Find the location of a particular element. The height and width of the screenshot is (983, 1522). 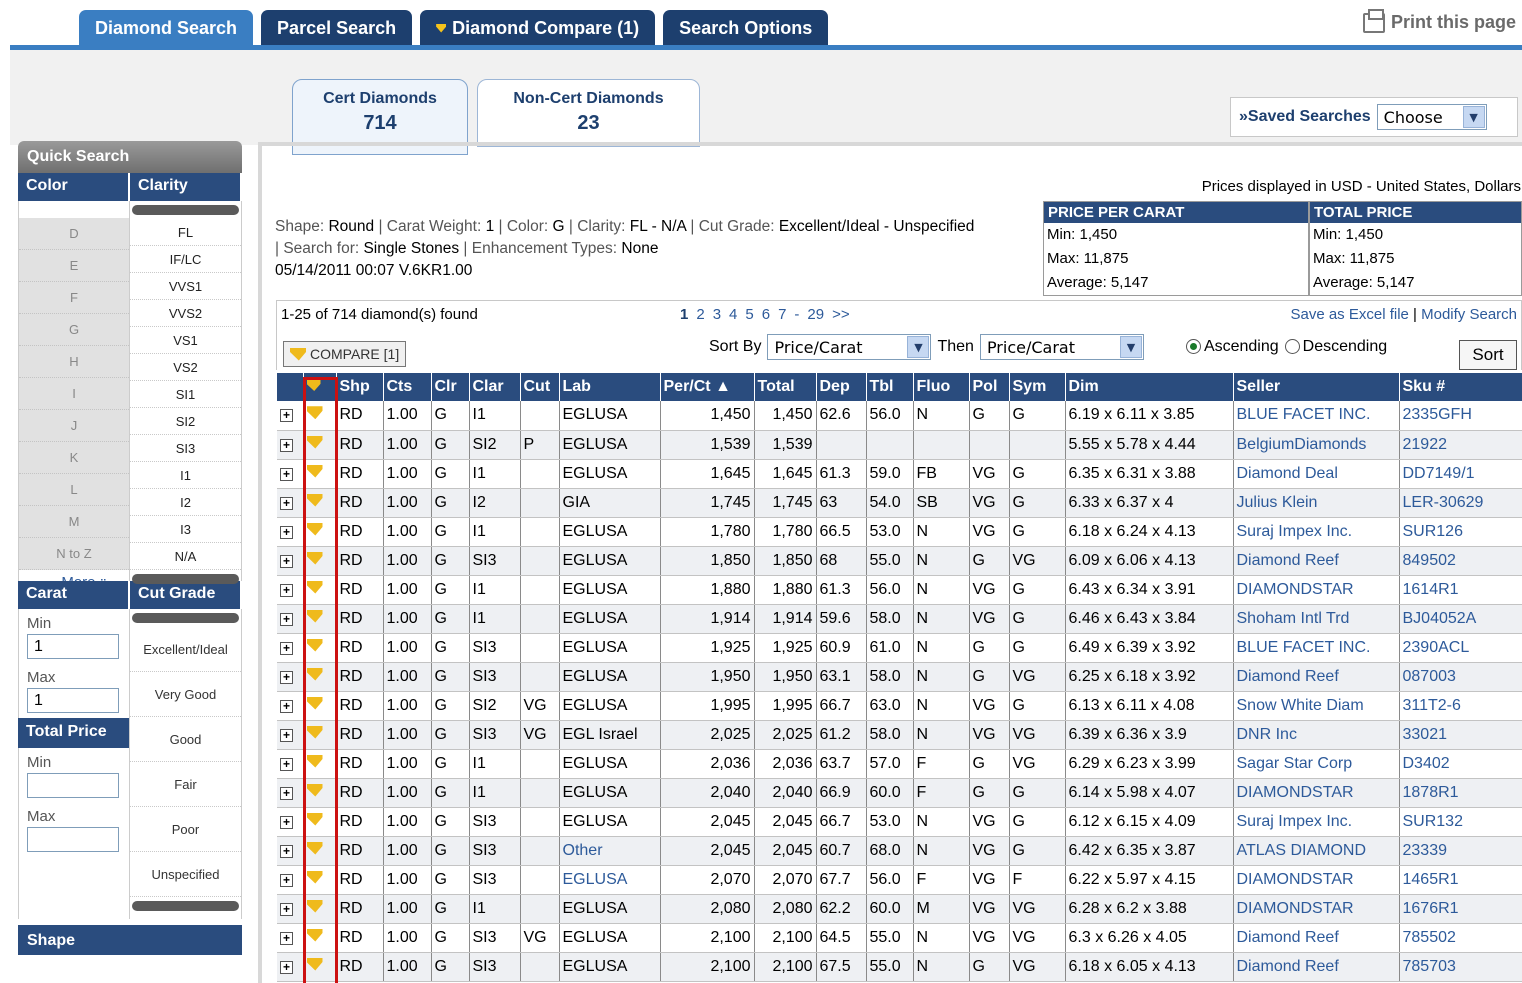

color-option: J is located at coordinates (74, 426).